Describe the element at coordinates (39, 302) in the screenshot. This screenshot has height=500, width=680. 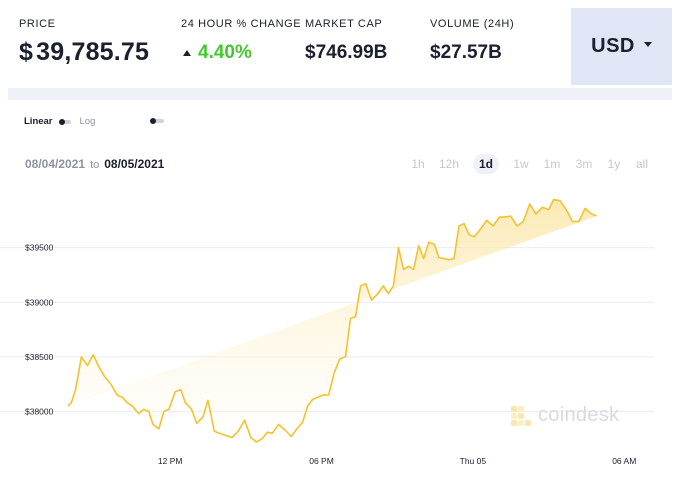
I see `y-tick-label: $39000` at that location.